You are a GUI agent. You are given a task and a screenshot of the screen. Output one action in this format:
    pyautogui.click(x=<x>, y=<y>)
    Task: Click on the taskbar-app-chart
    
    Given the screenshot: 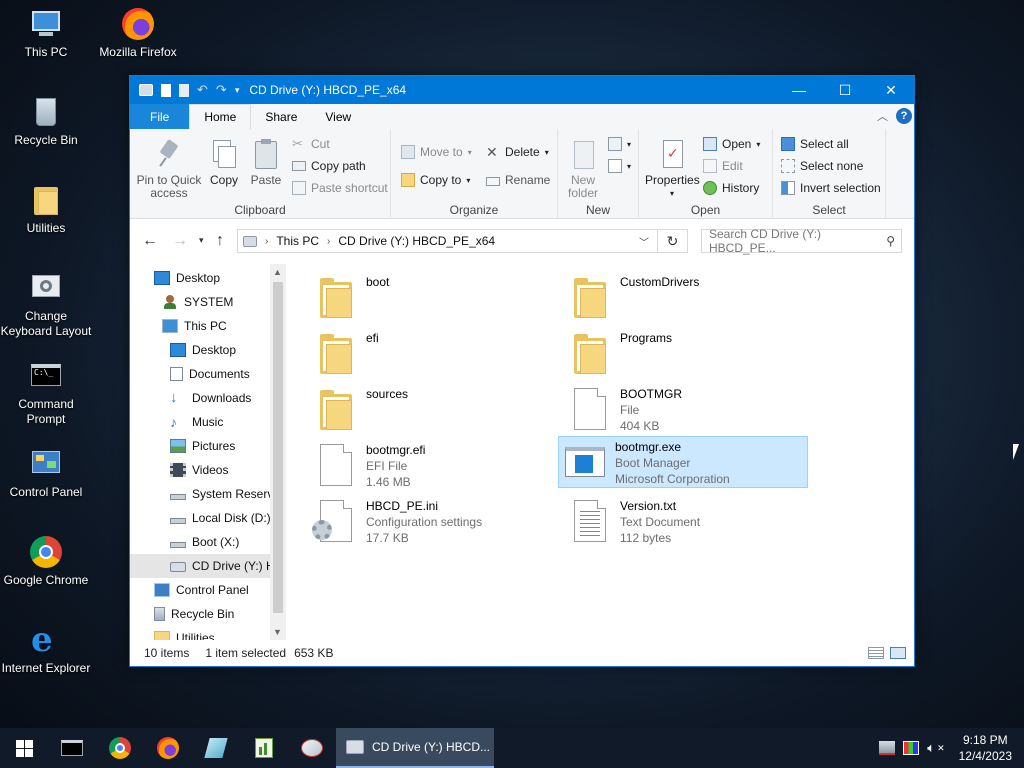 What is the action you would take?
    pyautogui.click(x=264, y=748)
    